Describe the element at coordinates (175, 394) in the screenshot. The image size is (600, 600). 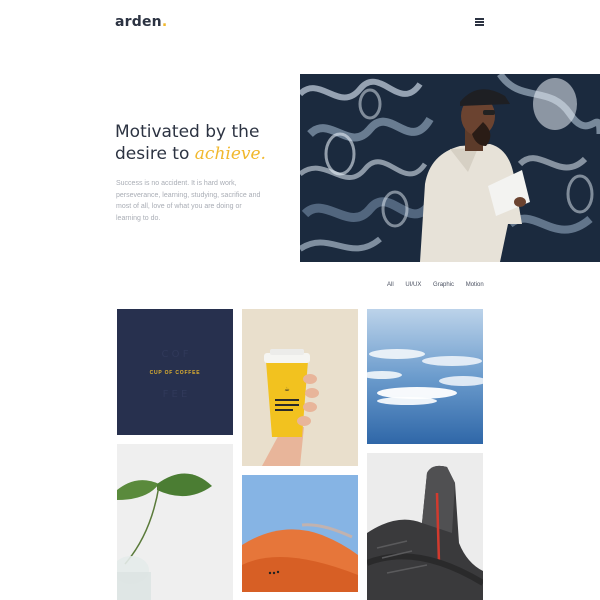
I see `svg-text: F E E` at that location.